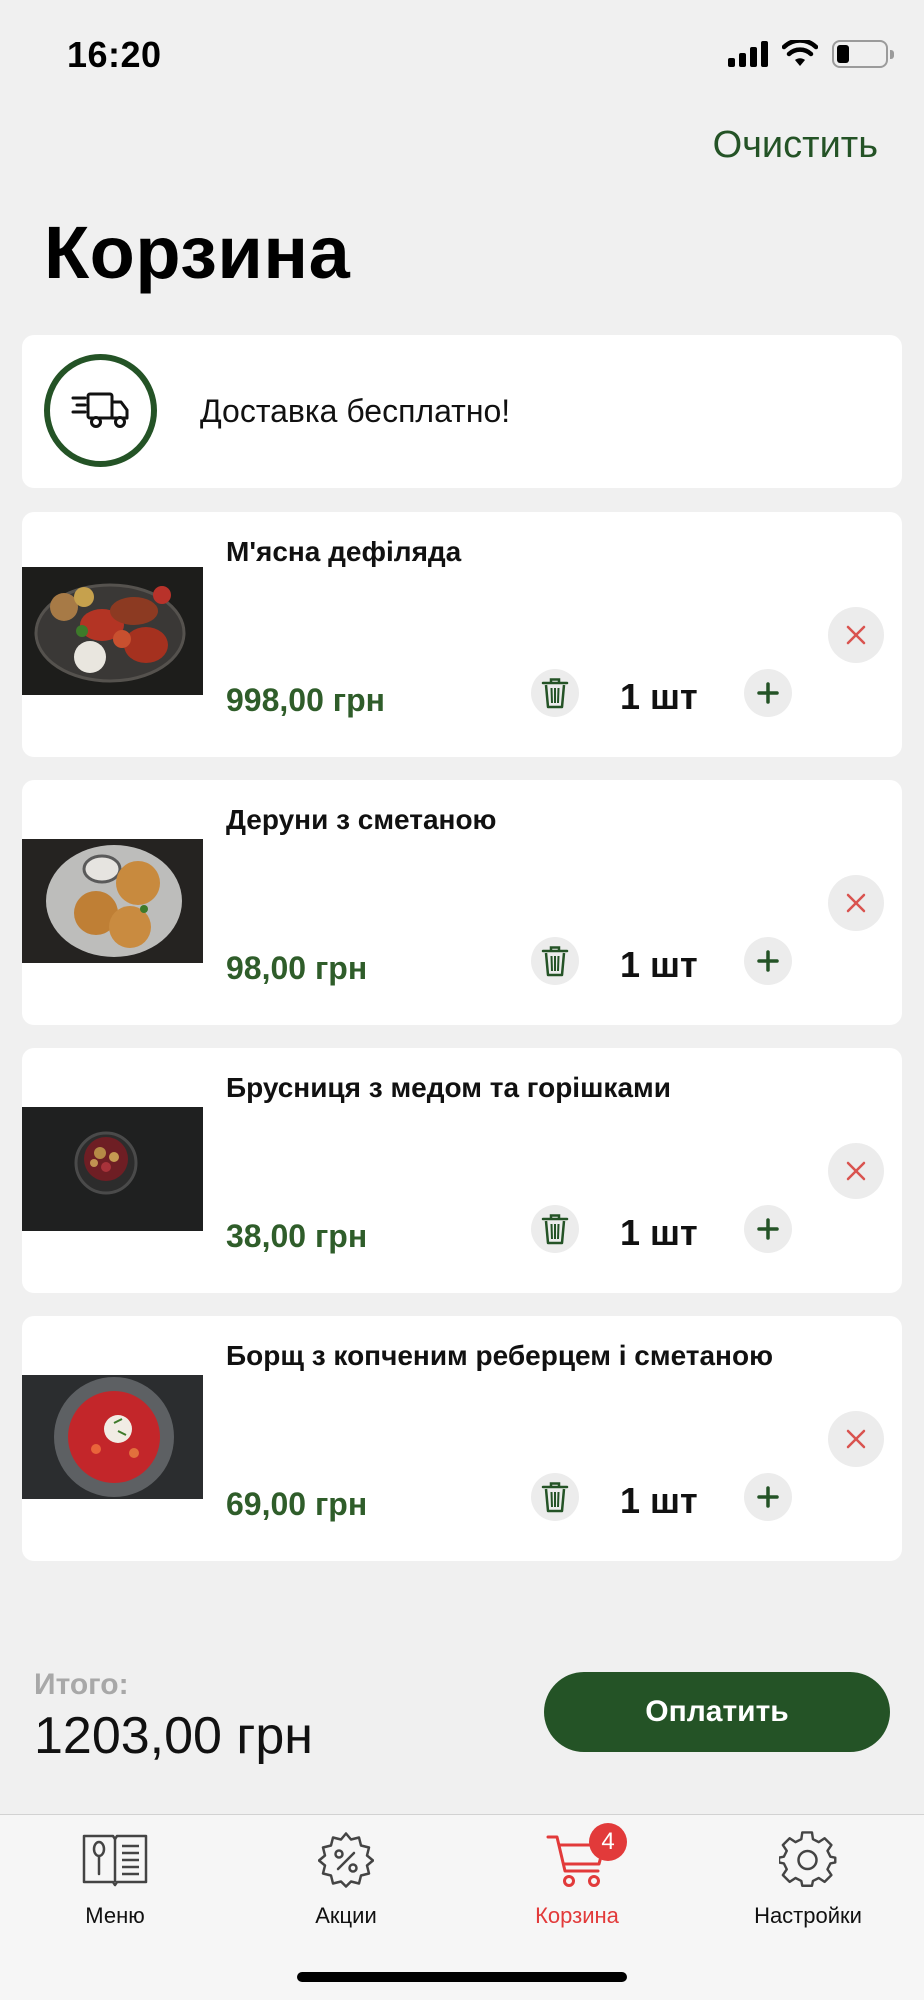 This screenshot has width=924, height=2000. What do you see at coordinates (197, 252) in the screenshot?
I see `page-title: Корзина` at bounding box center [197, 252].